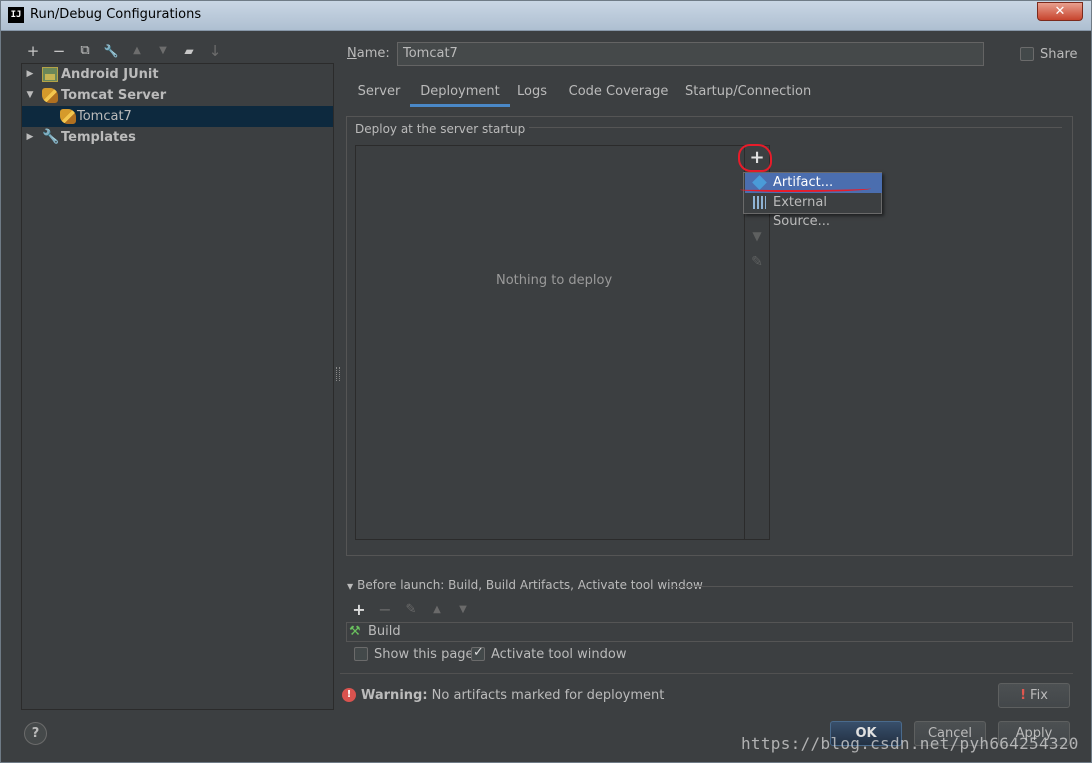  I want to click on tree-item-tomcat7: Tomcat7, so click(177, 116).